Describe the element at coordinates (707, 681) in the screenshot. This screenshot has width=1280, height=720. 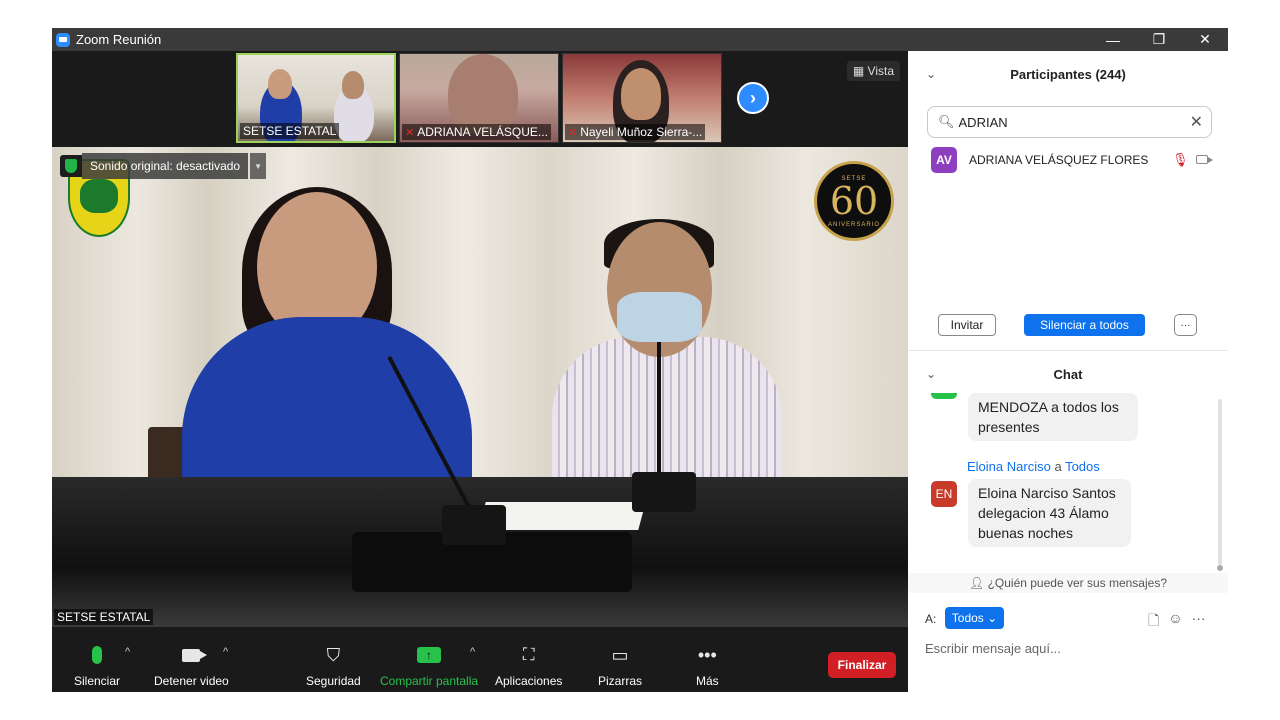
I see `more-label: Más` at that location.